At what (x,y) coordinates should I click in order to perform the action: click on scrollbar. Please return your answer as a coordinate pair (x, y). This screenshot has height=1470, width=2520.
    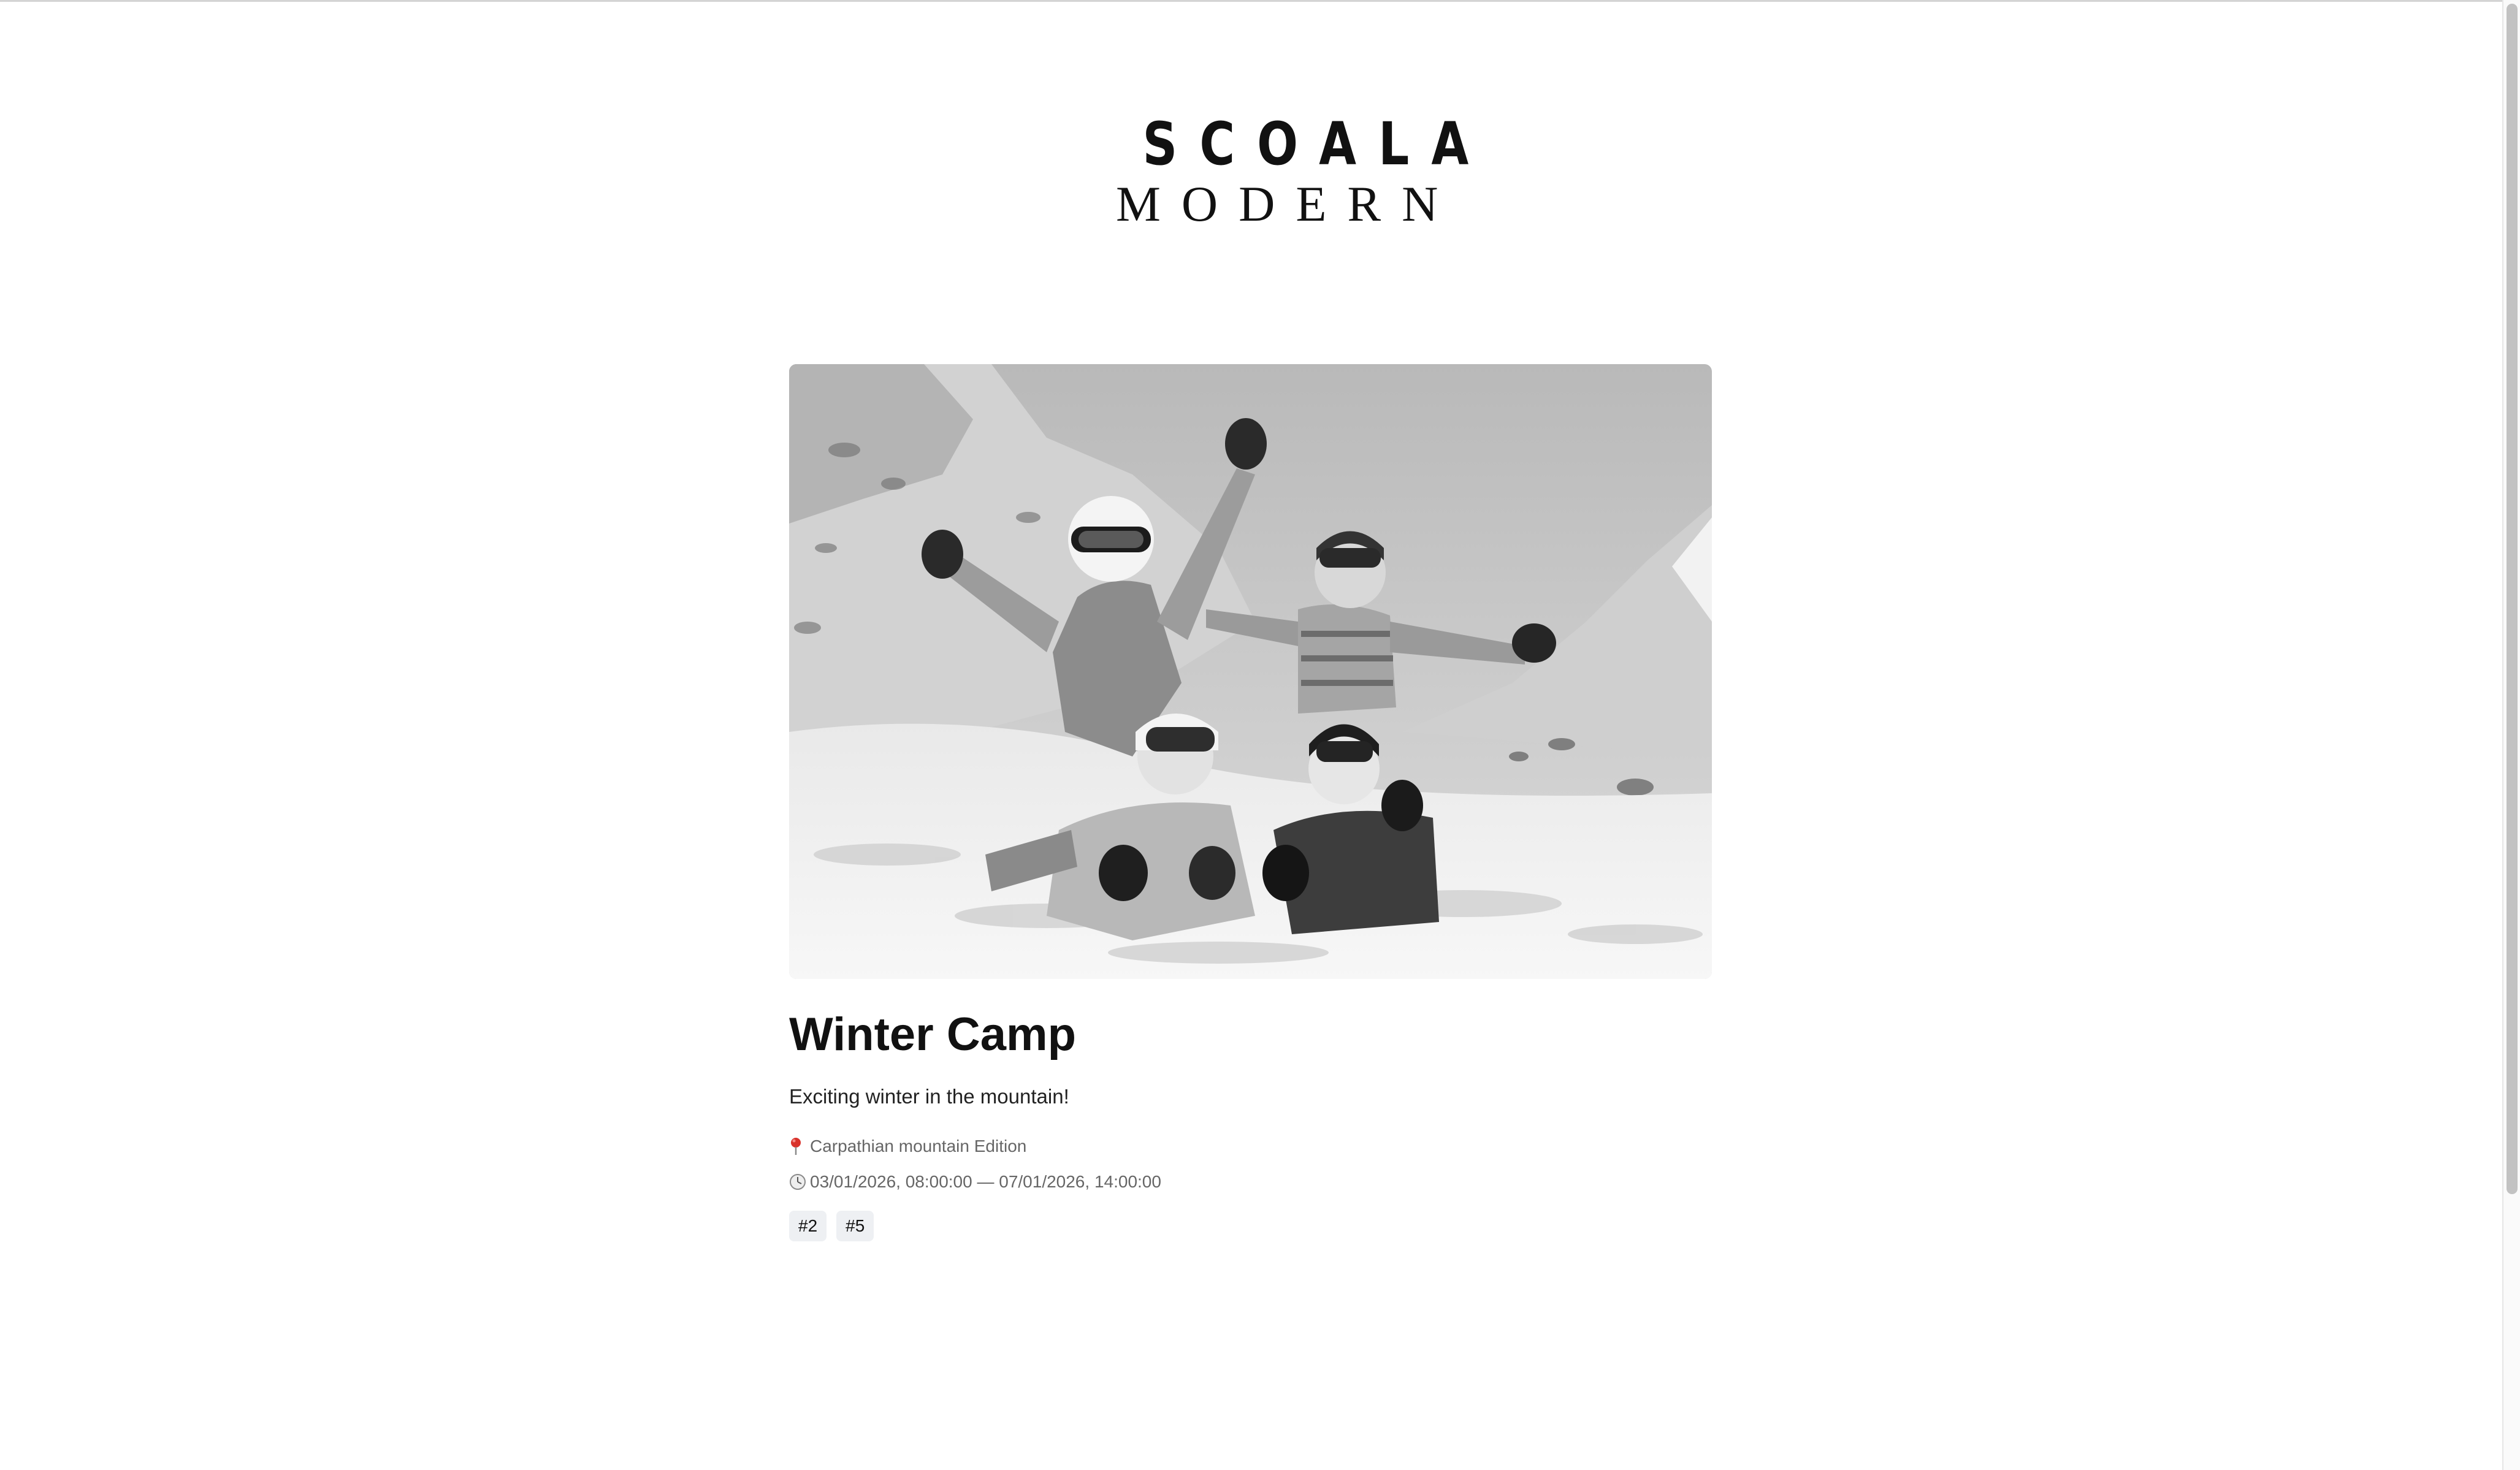
    Looking at the image, I should click on (2511, 735).